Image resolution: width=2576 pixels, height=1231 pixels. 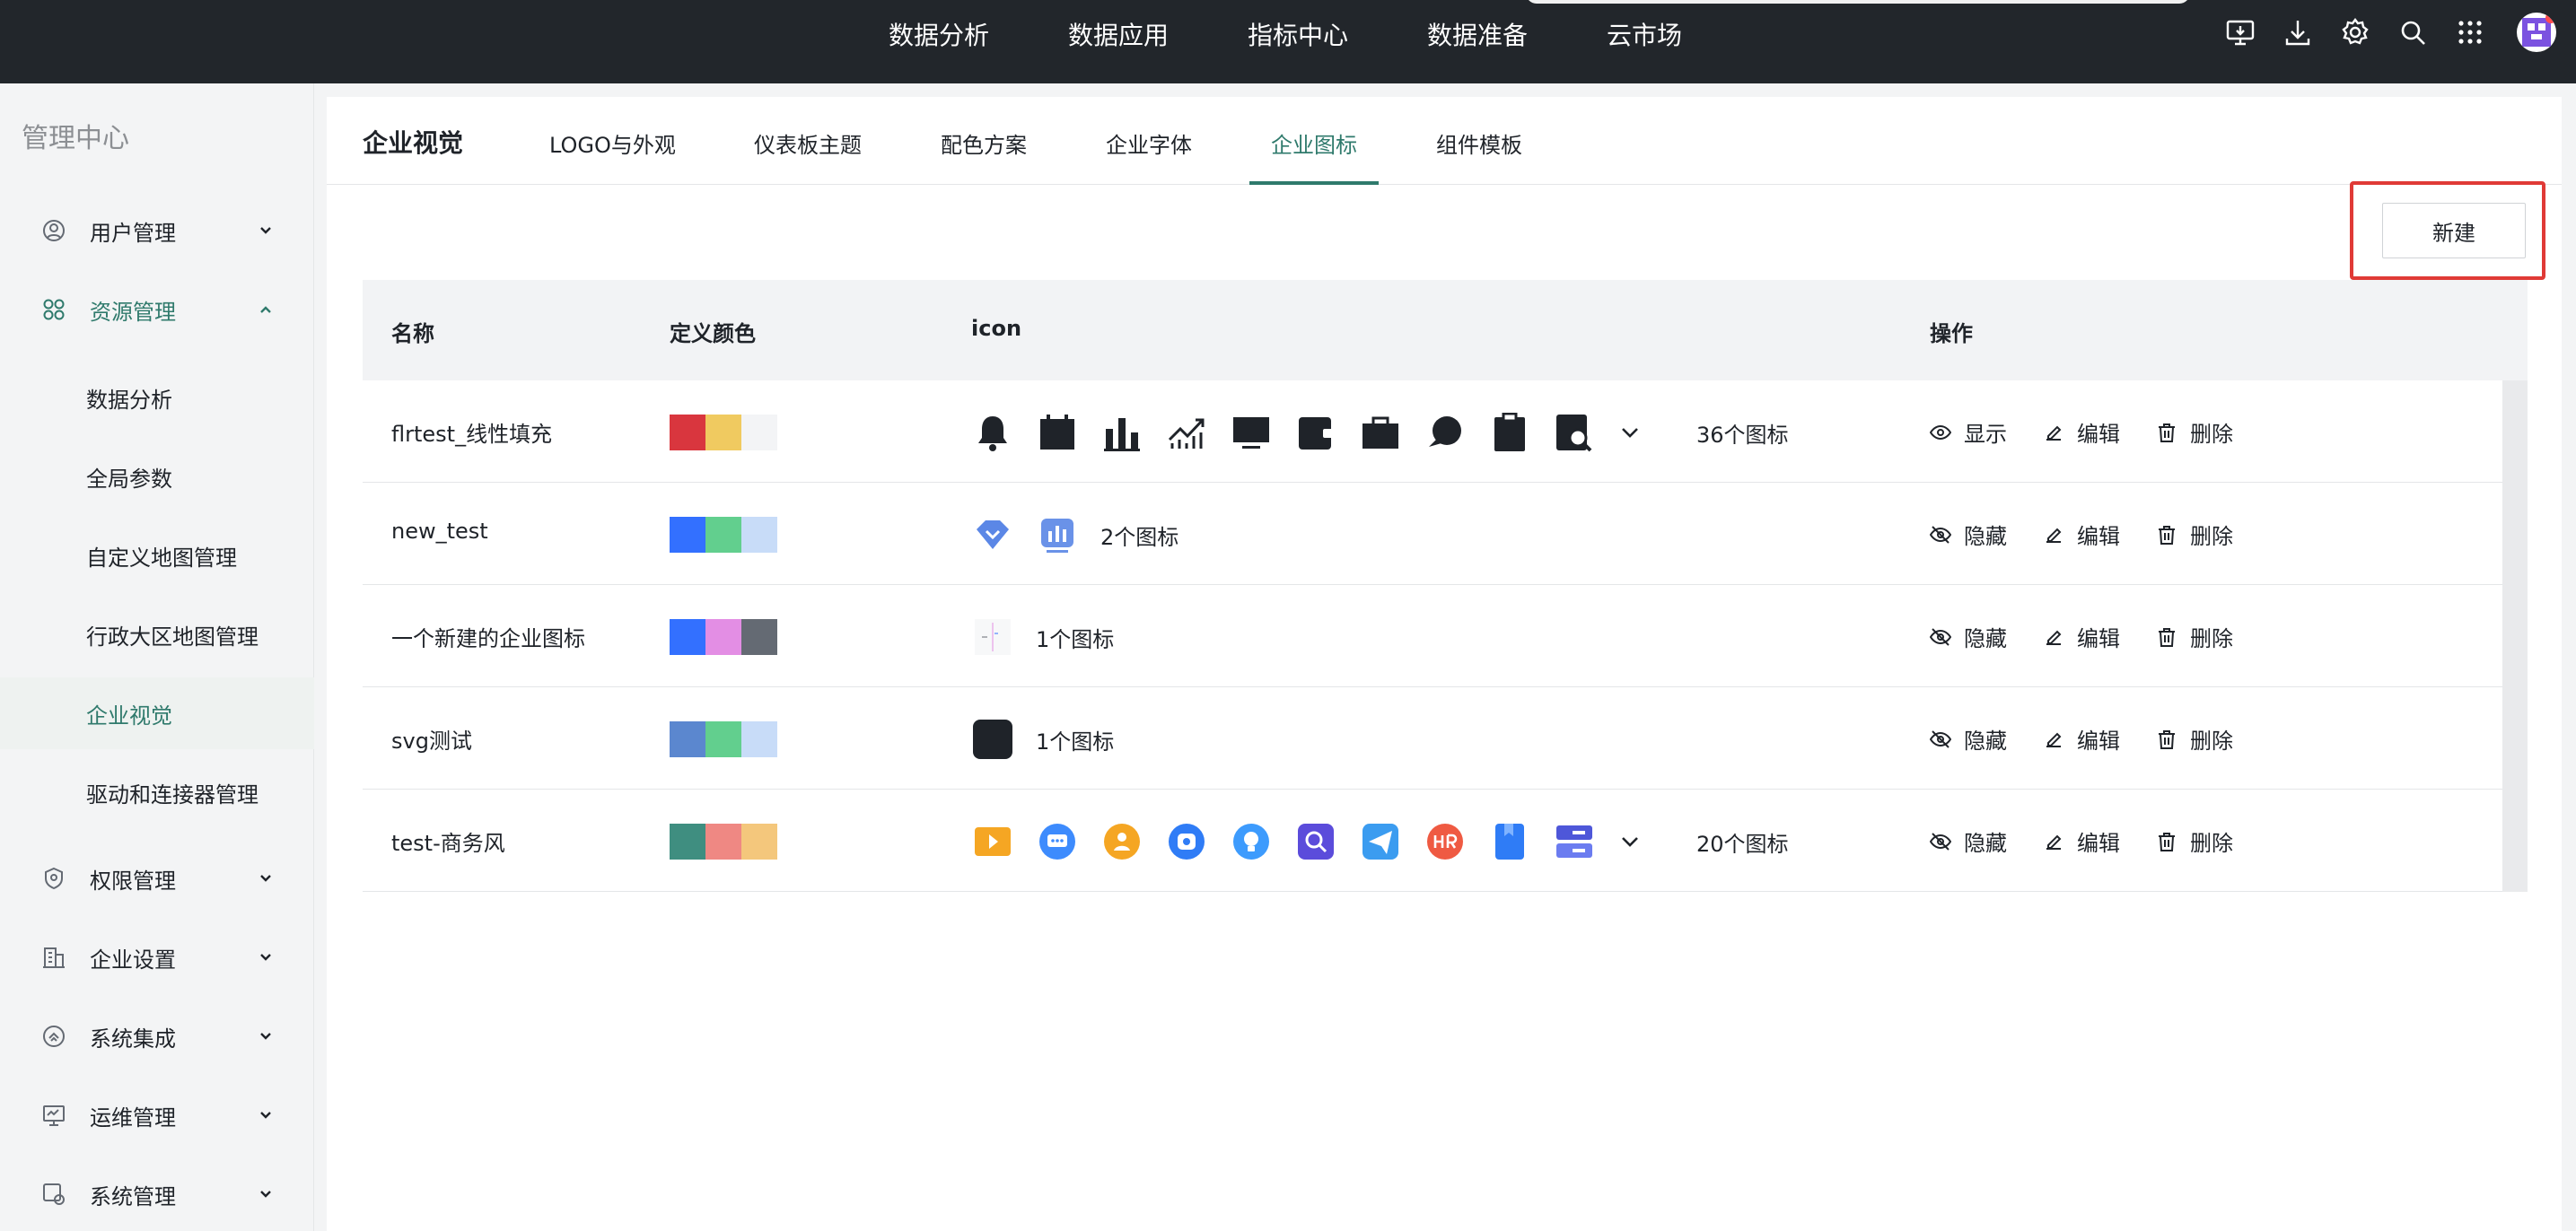 What do you see at coordinates (1432, 738) in the screenshot?
I see `table-row: svg测试 1个图标 隐藏 编辑 删除` at bounding box center [1432, 738].